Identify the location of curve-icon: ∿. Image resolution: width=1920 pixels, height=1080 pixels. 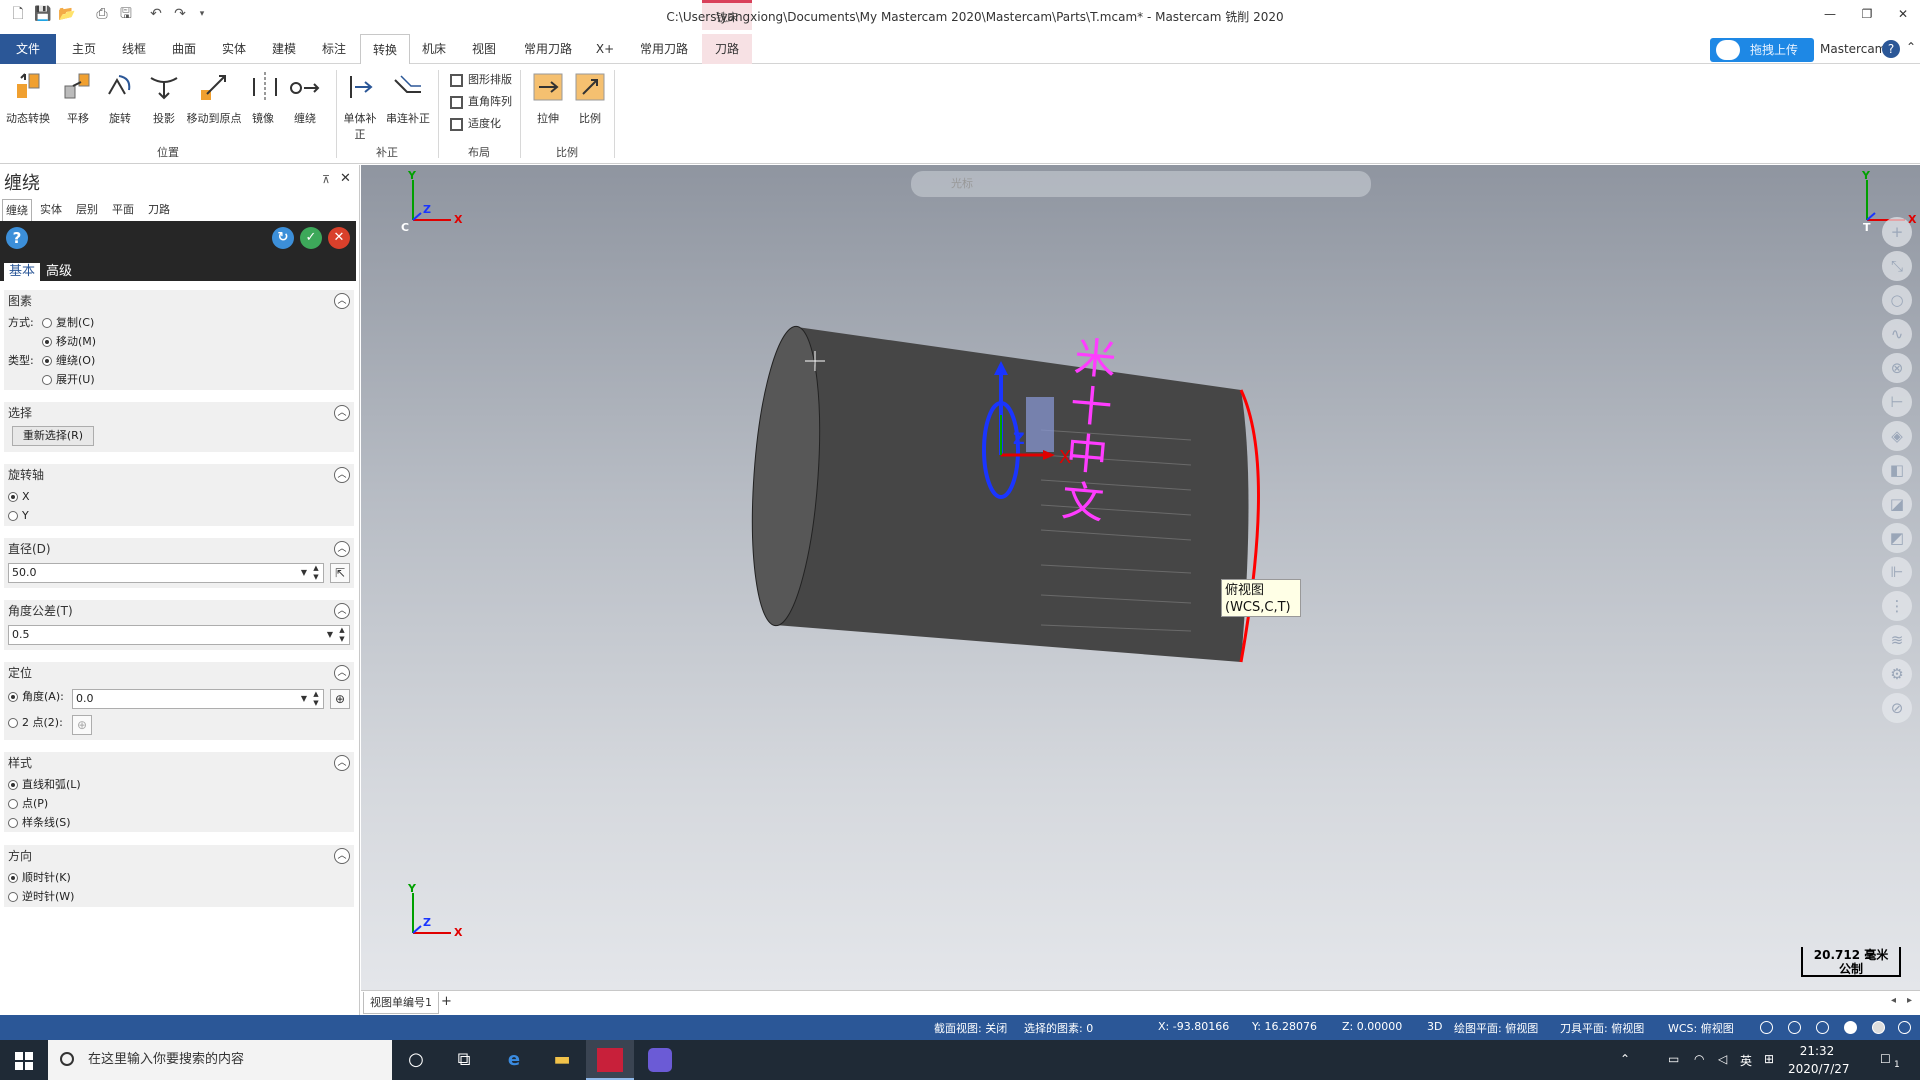
(1897, 334).